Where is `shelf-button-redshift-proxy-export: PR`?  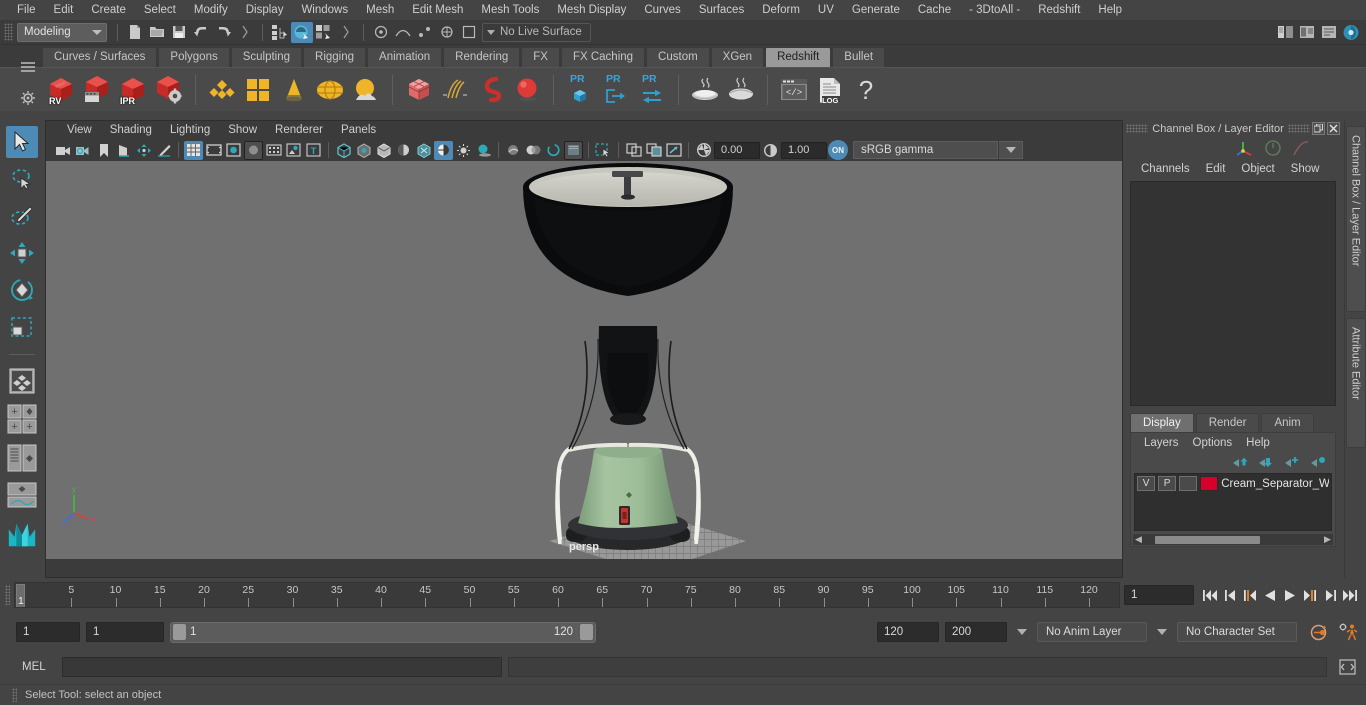
shelf-button-redshift-proxy-export: PR is located at coordinates (616, 90).